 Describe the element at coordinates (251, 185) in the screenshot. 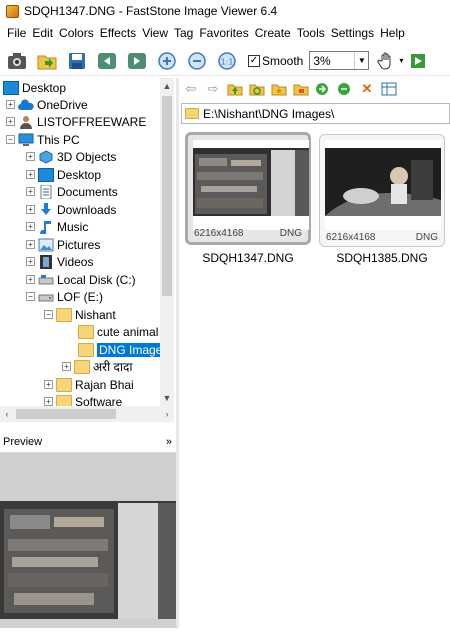

I see `thumbnail-image` at that location.